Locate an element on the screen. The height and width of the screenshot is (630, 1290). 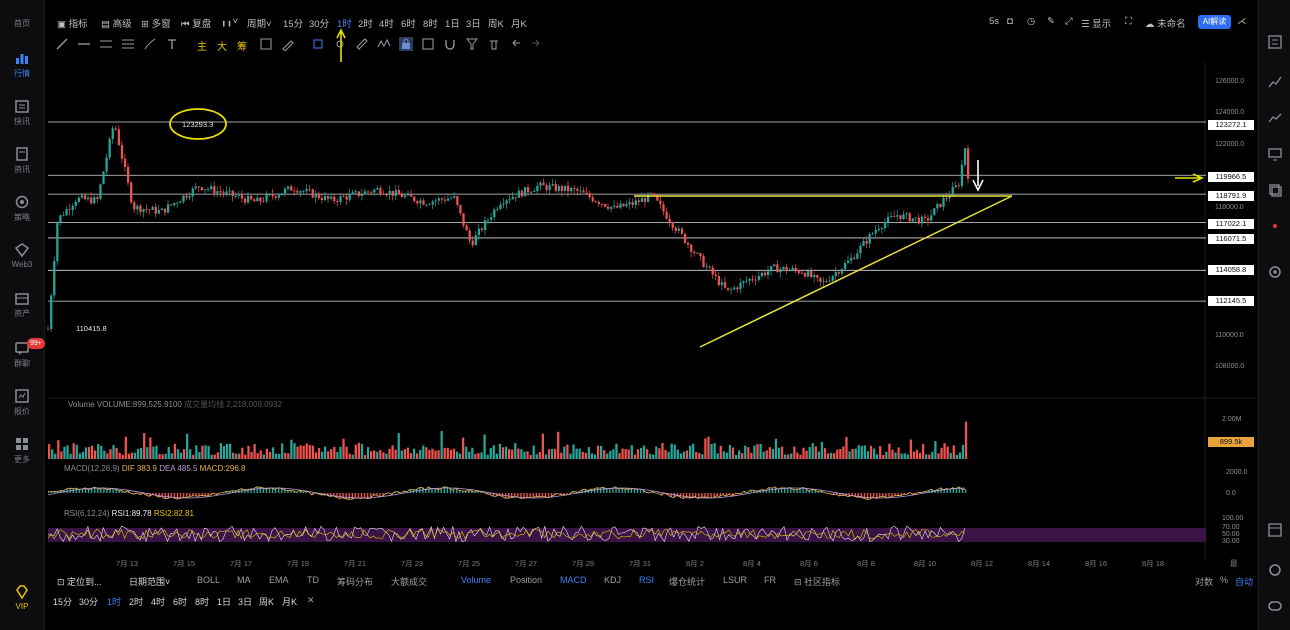
quick-interval-30m: 30分 is located at coordinates (88, 601).